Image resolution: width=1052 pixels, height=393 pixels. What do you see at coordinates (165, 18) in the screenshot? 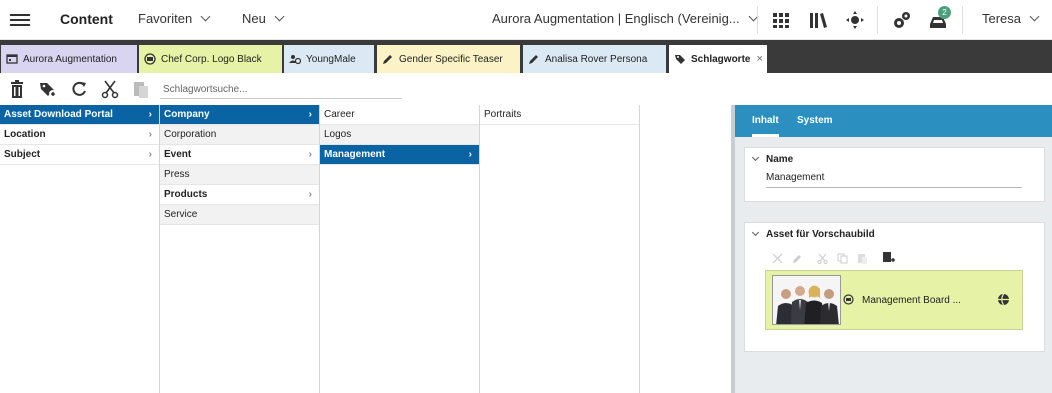
I see `favorites-label: Favoriten` at bounding box center [165, 18].